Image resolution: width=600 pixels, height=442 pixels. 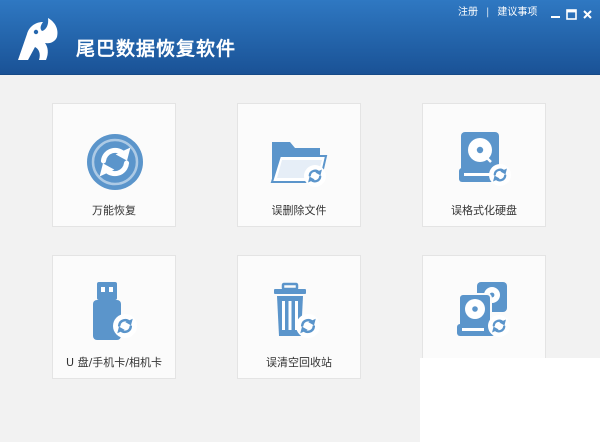 I want to click on maximize-icon, so click(x=571, y=14).